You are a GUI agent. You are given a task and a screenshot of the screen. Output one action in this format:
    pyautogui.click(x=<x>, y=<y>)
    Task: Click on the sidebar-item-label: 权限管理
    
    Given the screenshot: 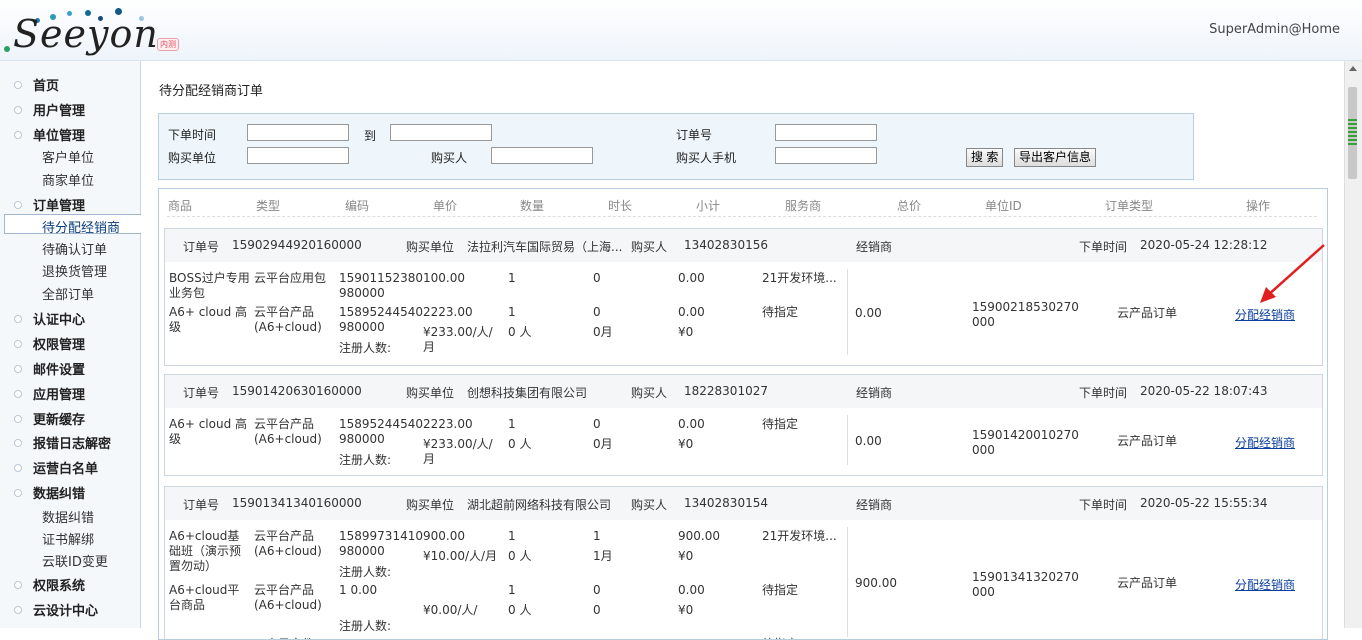 What is the action you would take?
    pyautogui.click(x=59, y=345)
    